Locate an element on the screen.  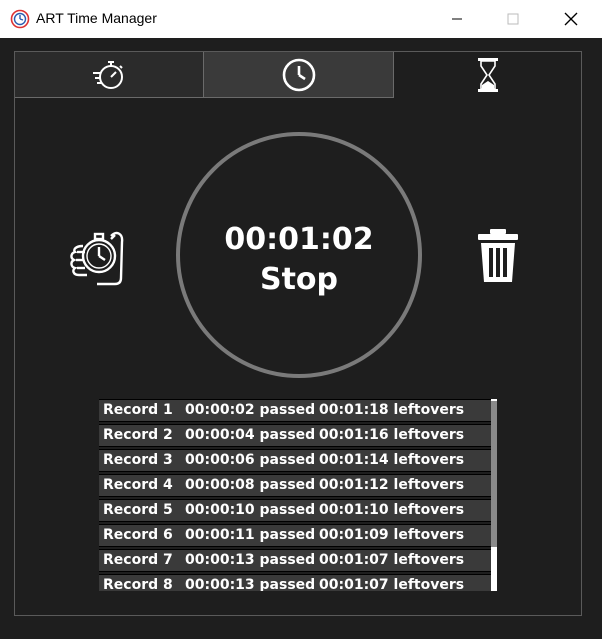
timer-state-label: Stop is located at coordinates (299, 279).